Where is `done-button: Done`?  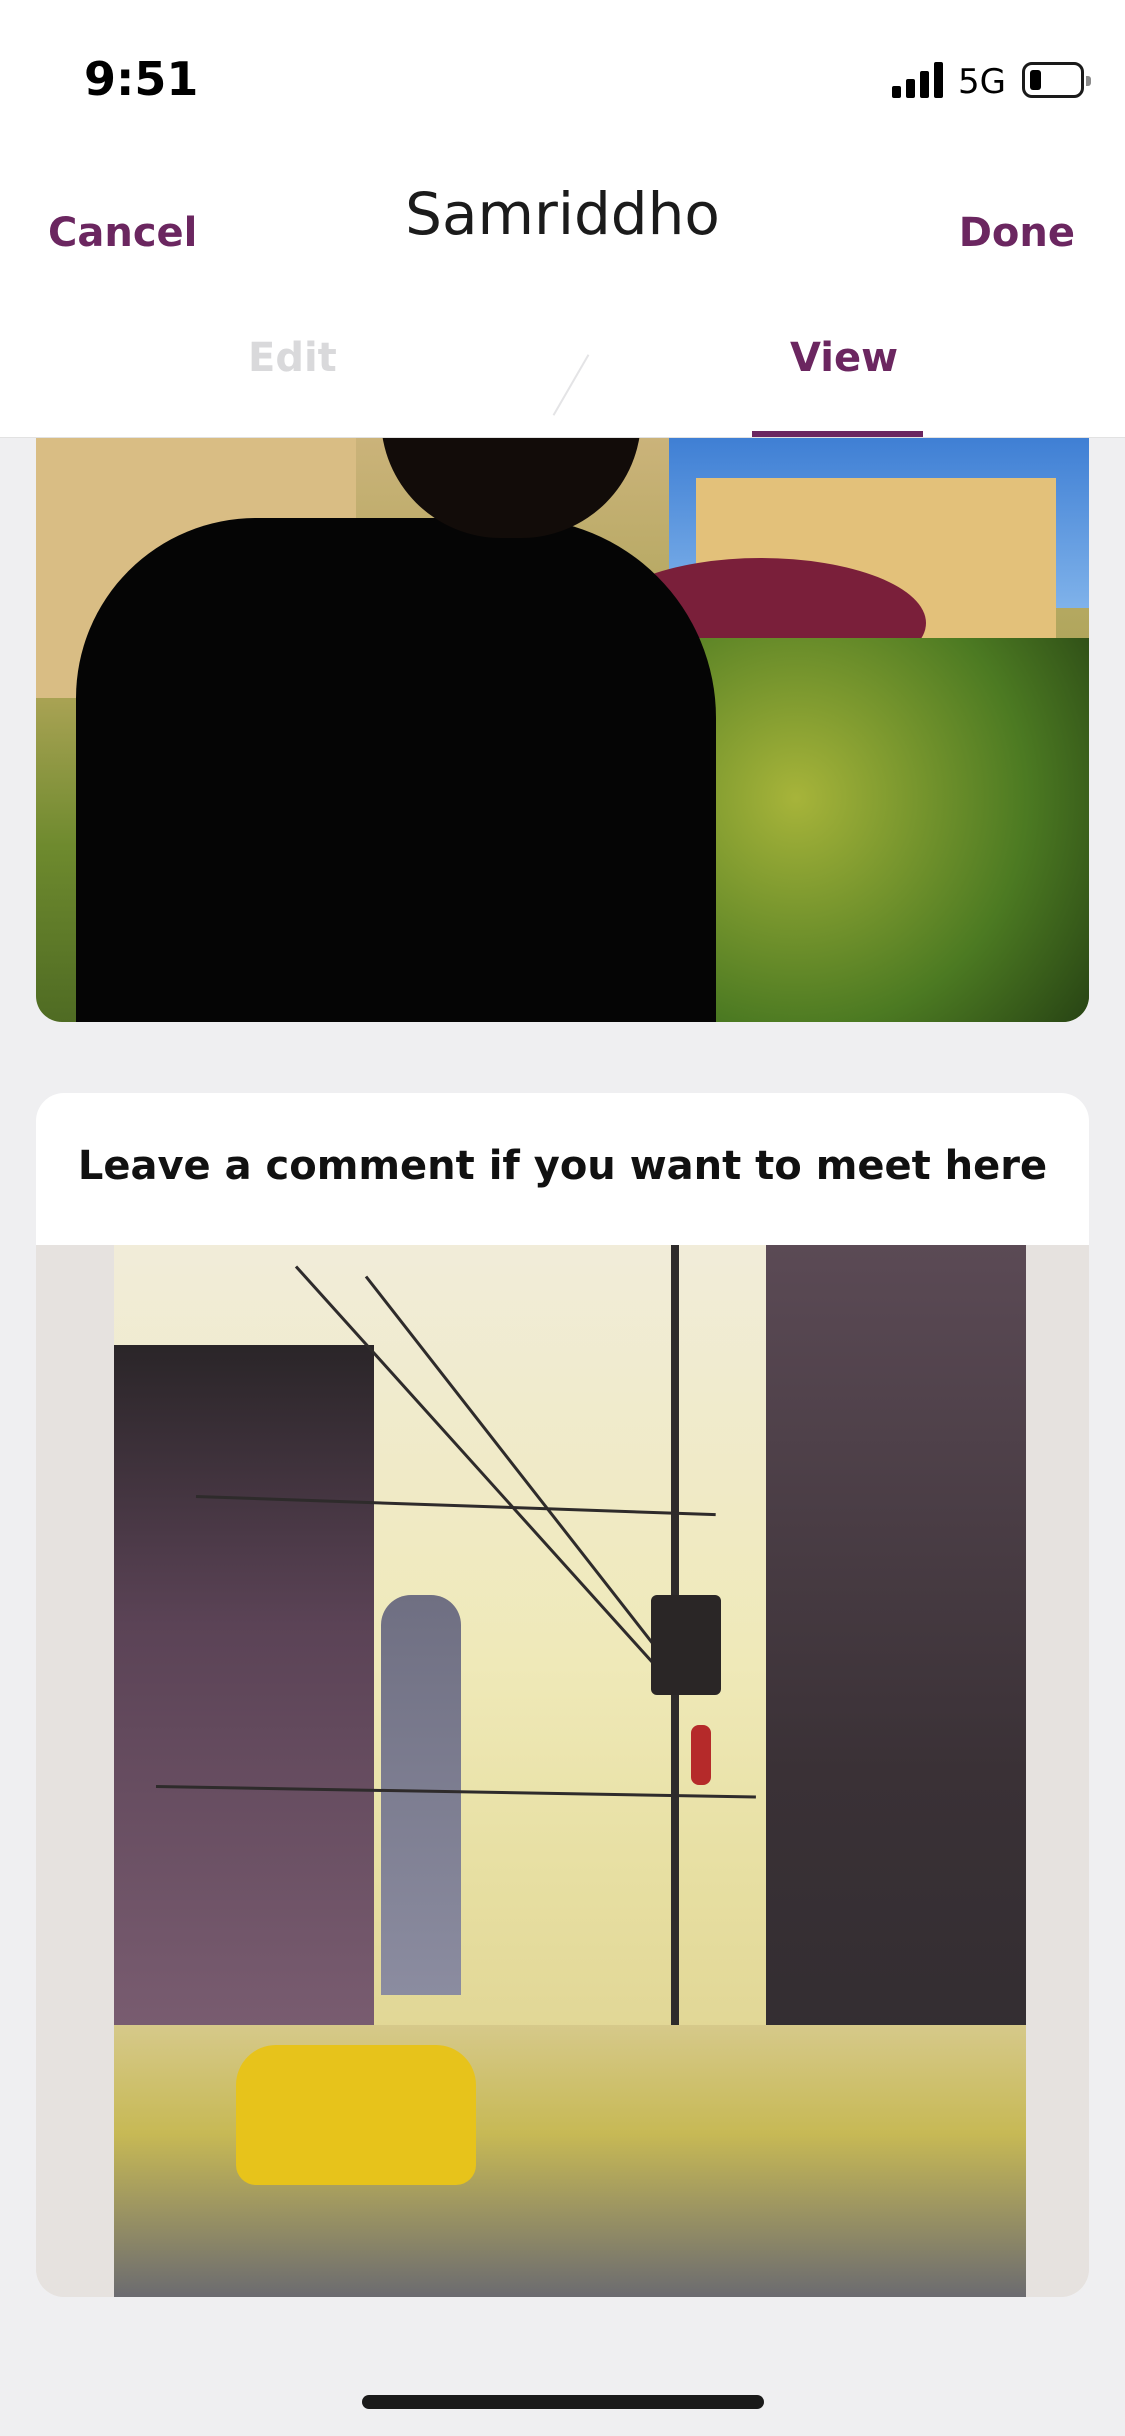
done-button: Done is located at coordinates (1017, 233).